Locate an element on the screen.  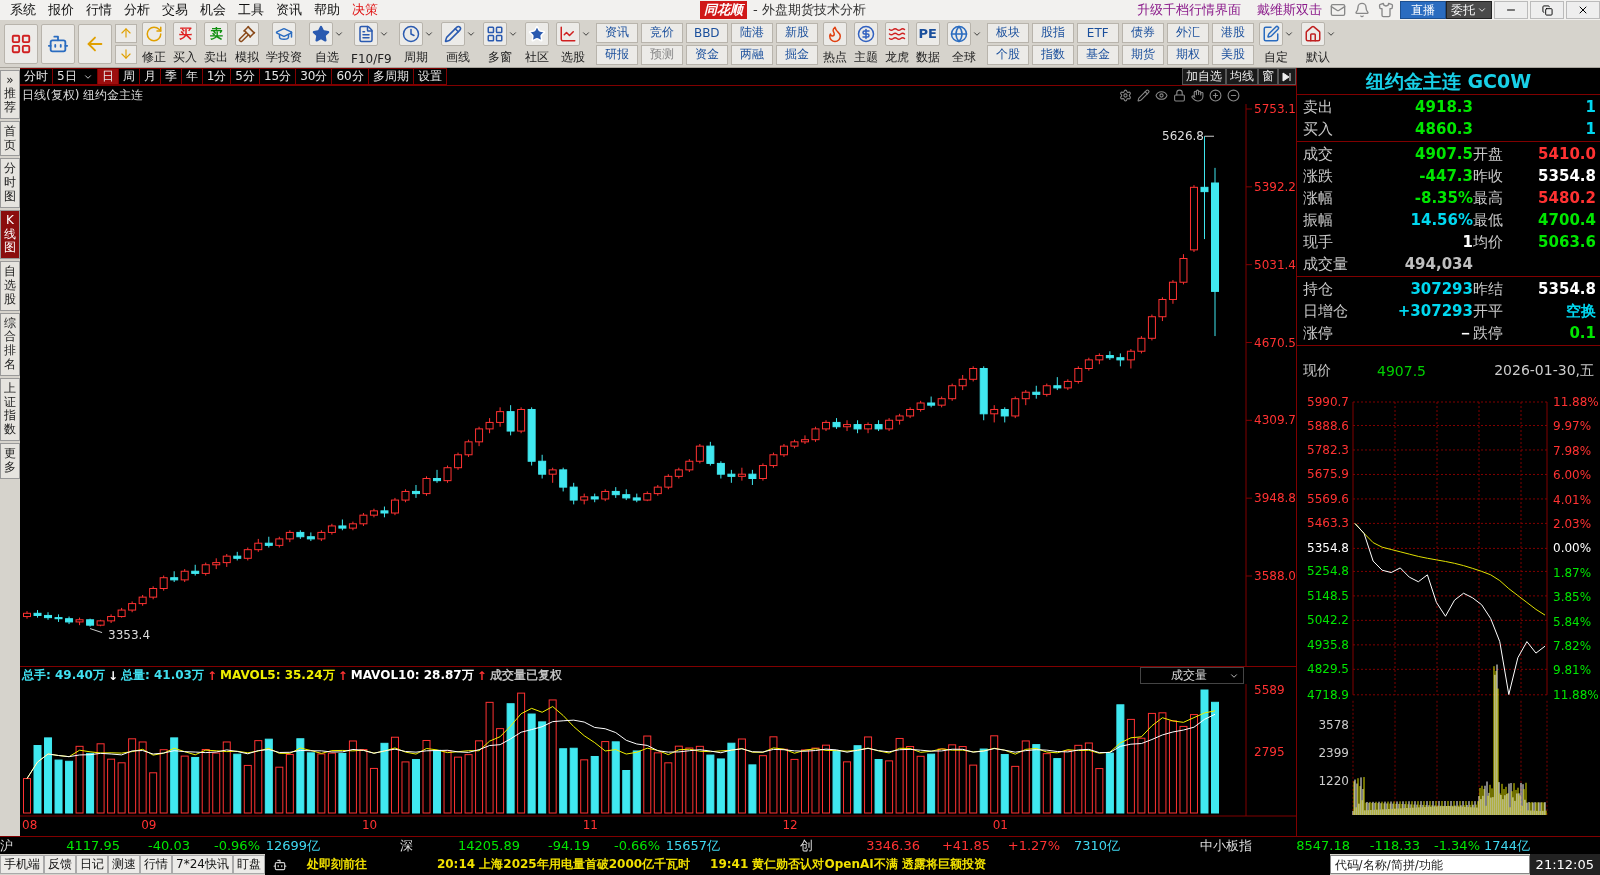
quote-value: 4700.4 is located at coordinates (1566, 220).